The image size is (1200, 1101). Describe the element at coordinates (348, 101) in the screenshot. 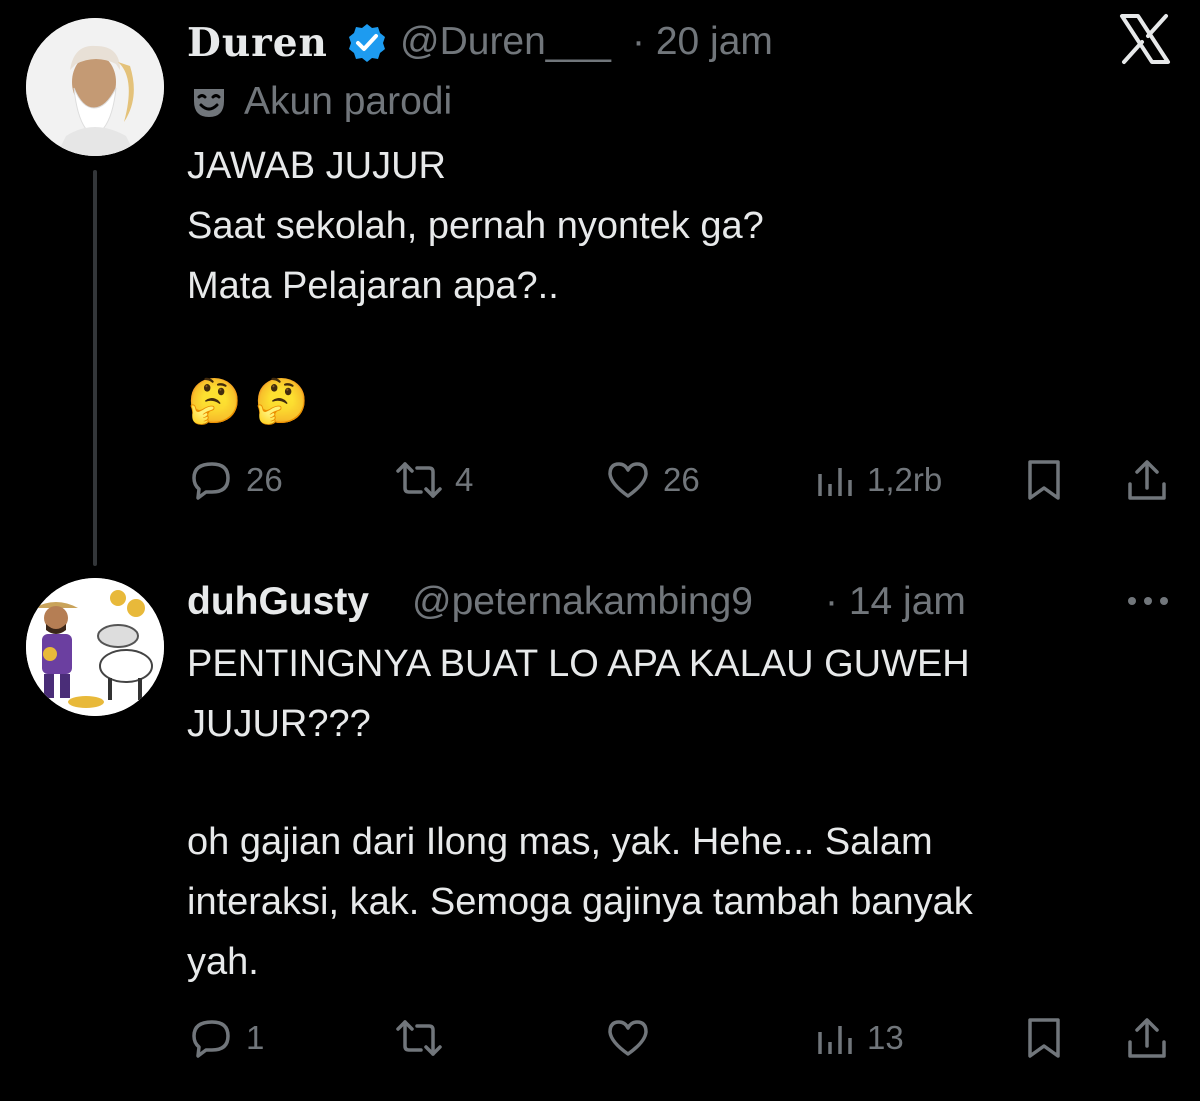

I see `parody-label: Akun parodi` at that location.